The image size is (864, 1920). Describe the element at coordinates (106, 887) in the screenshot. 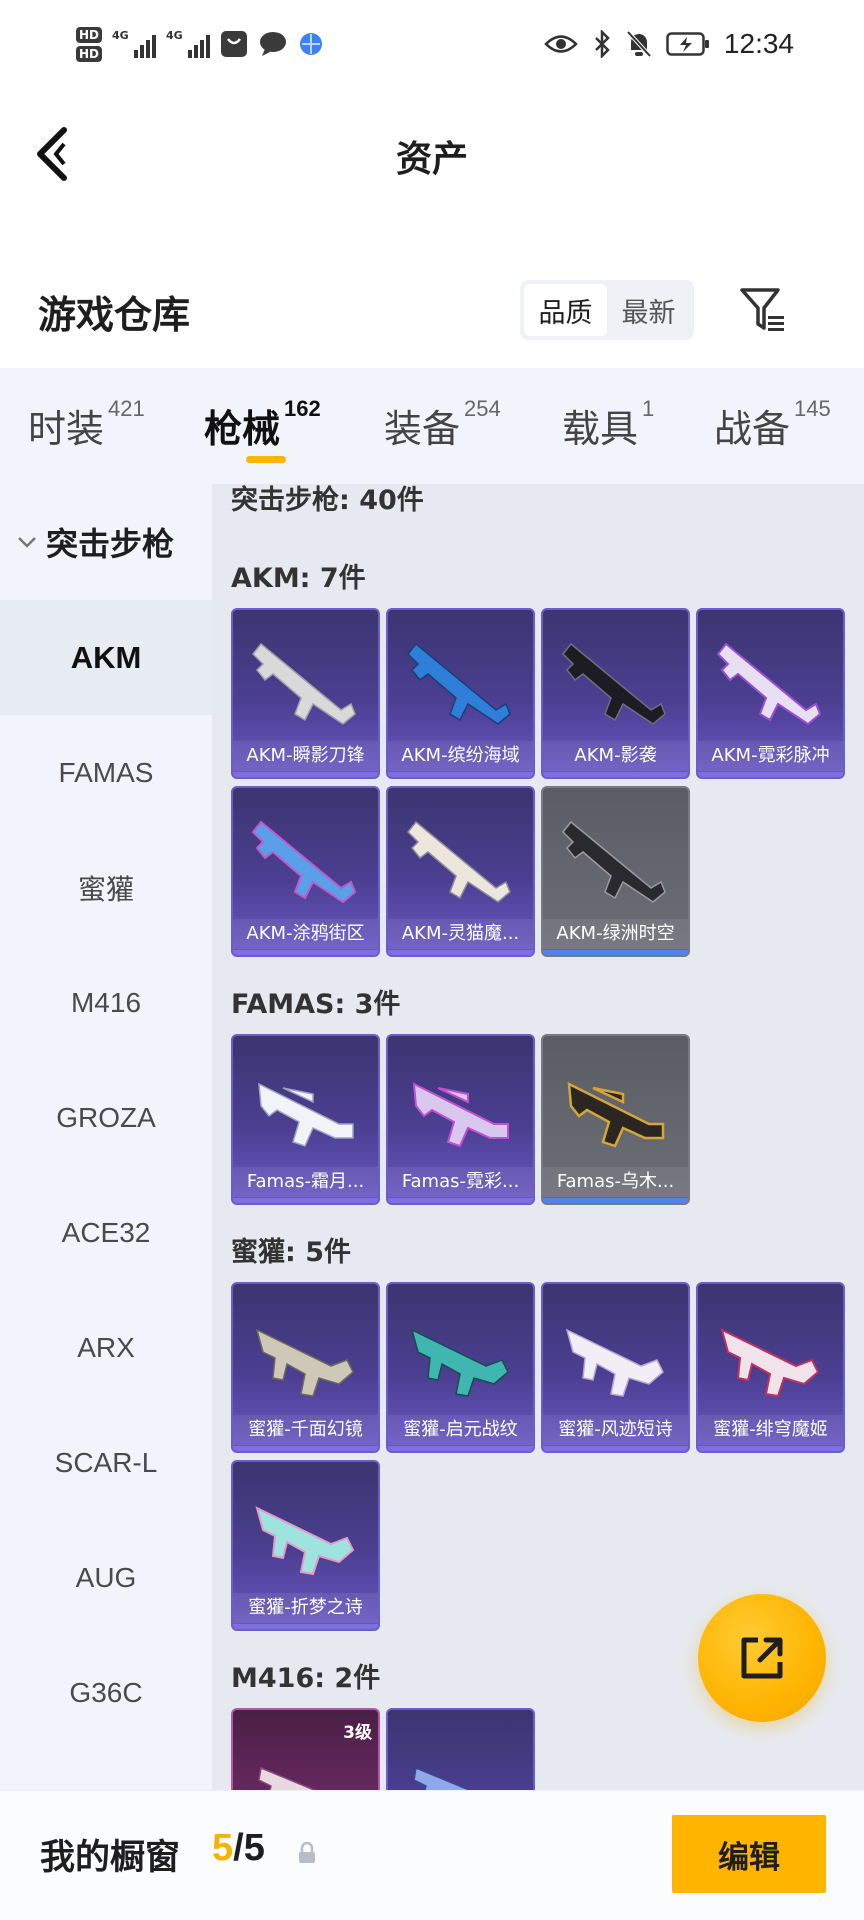

I see `sidebar-item-honey-badger: 蜜獾` at that location.